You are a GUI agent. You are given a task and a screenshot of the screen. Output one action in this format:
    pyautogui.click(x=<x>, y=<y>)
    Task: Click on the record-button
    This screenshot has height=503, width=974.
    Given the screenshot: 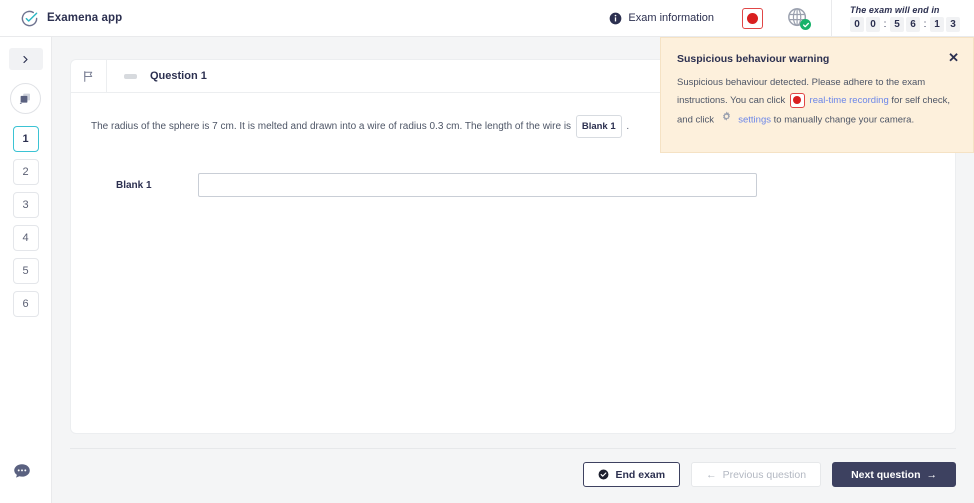 What is the action you would take?
    pyautogui.click(x=752, y=18)
    